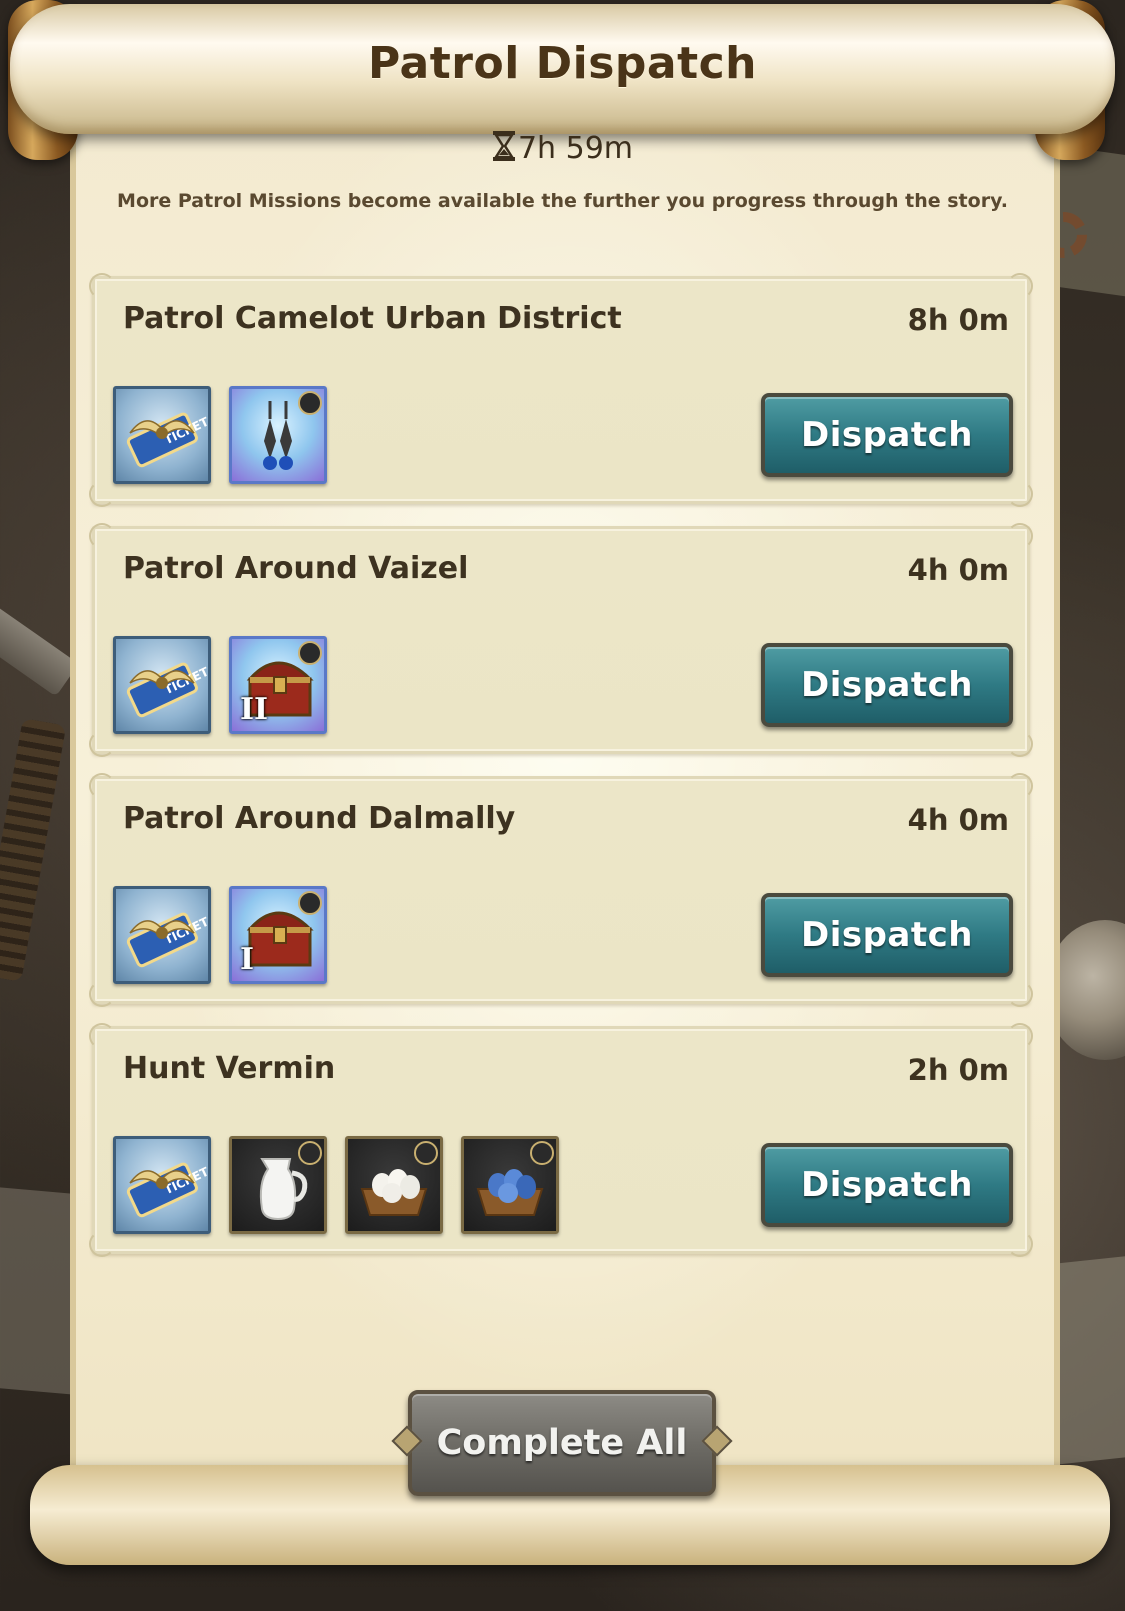 This screenshot has width=1125, height=1611. Describe the element at coordinates (310, 403) in the screenshot. I see `heart-badge-icon` at that location.